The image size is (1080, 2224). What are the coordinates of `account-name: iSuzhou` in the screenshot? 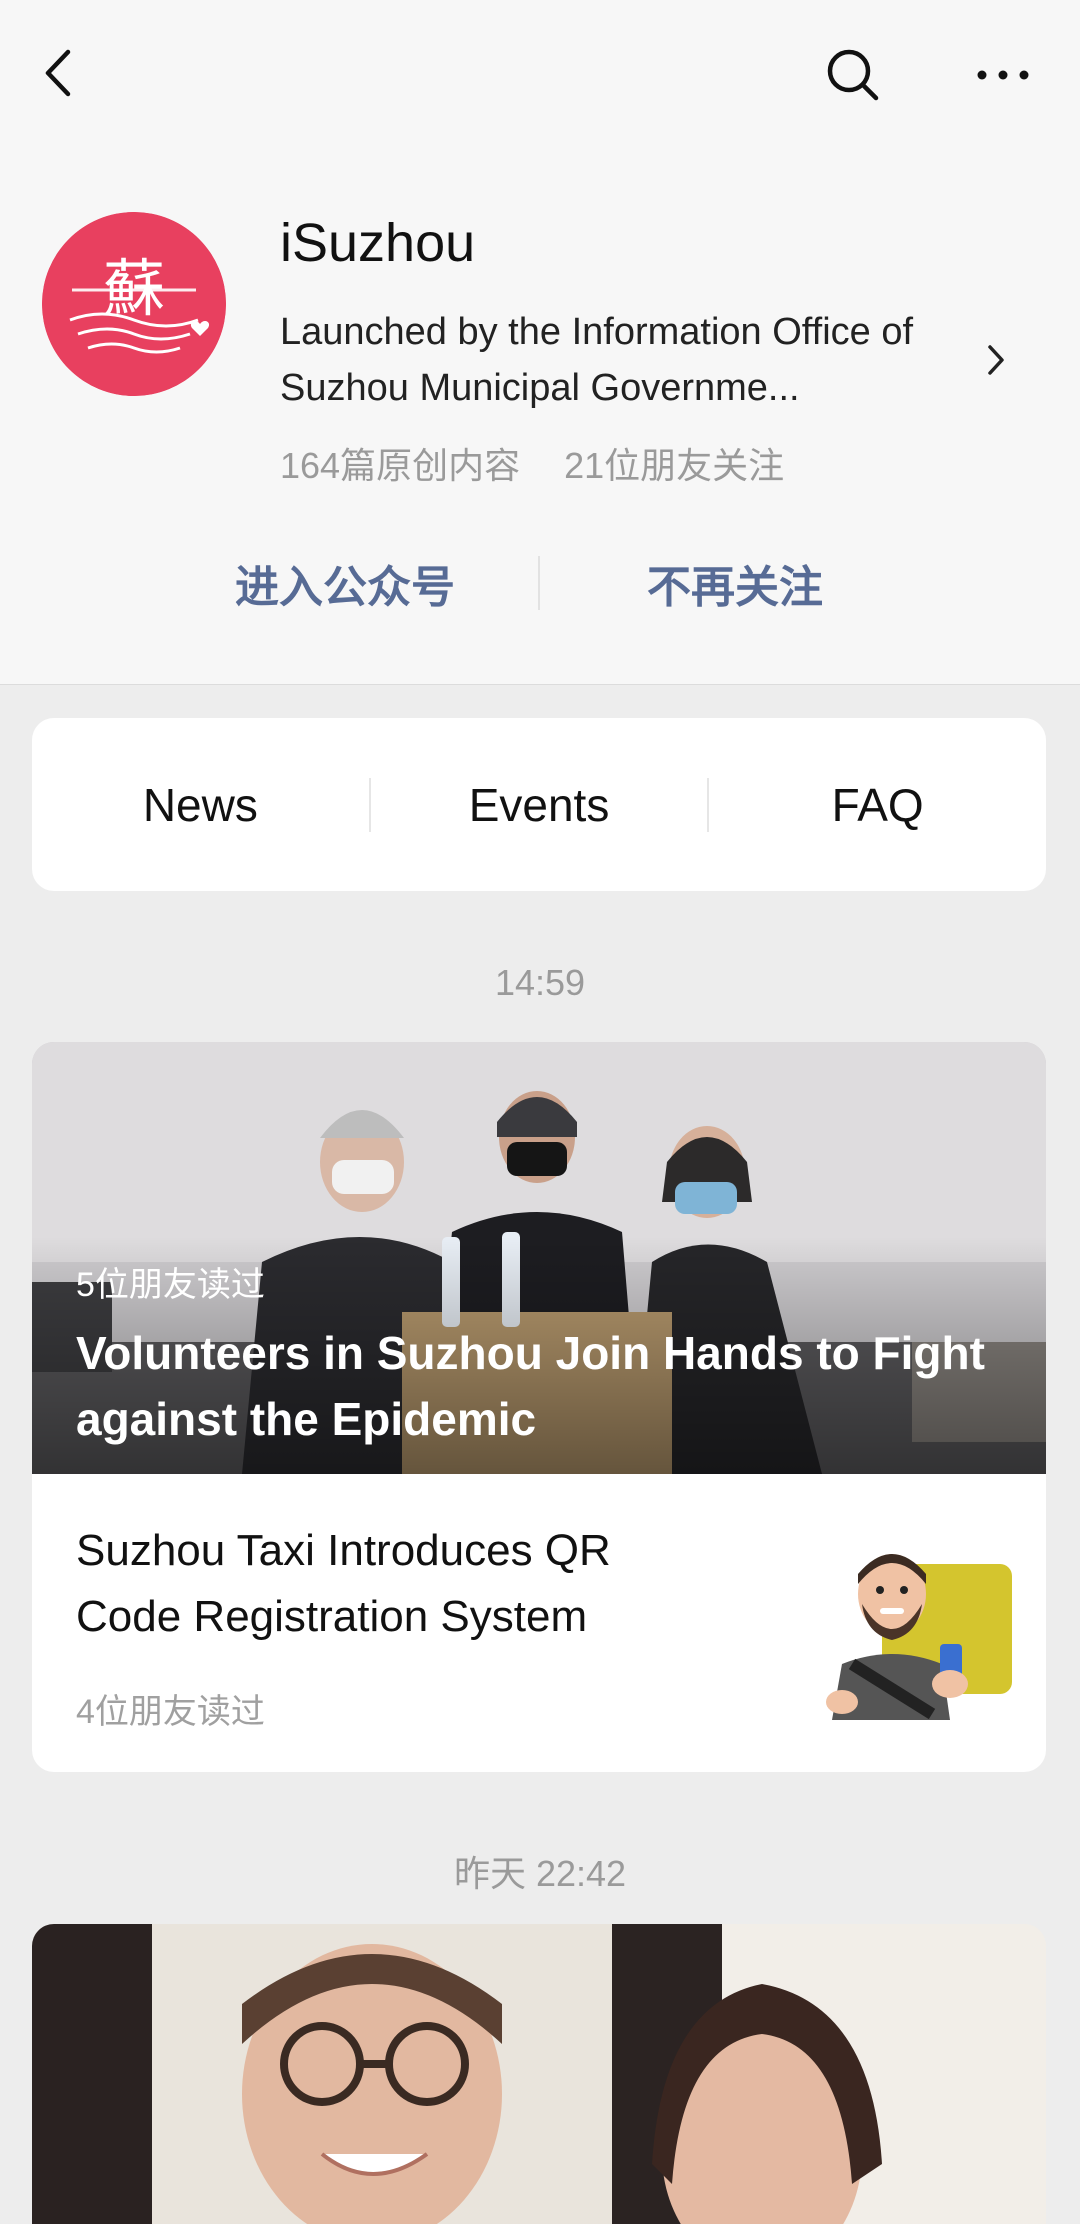 It's located at (378, 243).